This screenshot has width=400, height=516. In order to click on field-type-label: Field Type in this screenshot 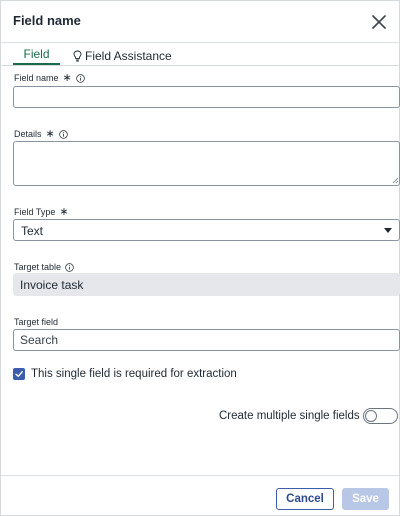, I will do `click(35, 212)`.